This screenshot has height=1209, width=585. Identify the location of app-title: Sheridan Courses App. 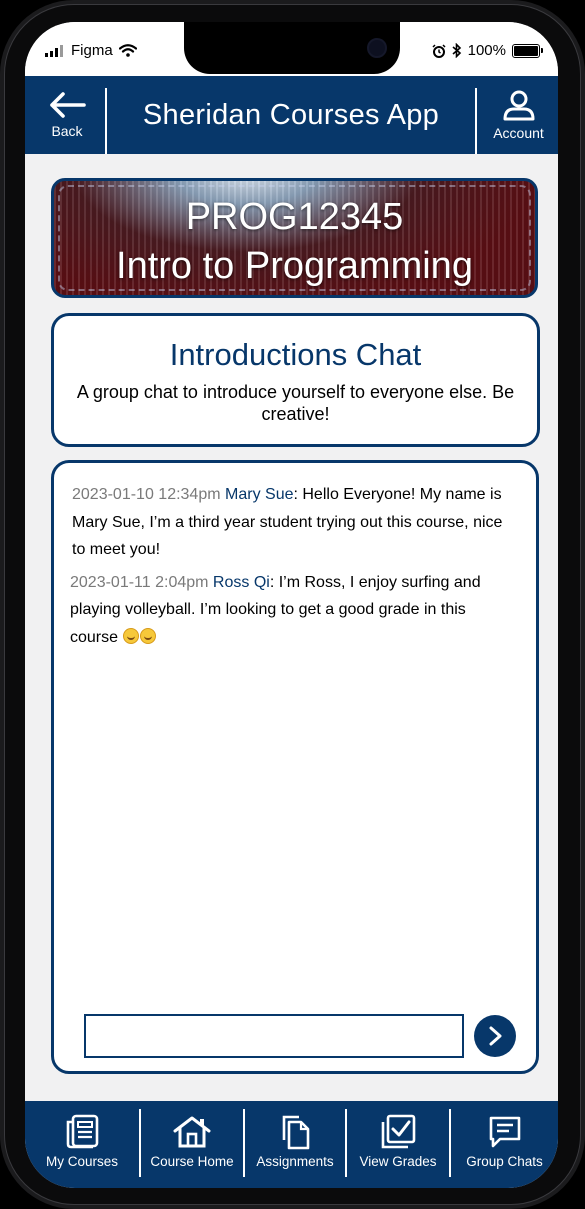
(291, 114).